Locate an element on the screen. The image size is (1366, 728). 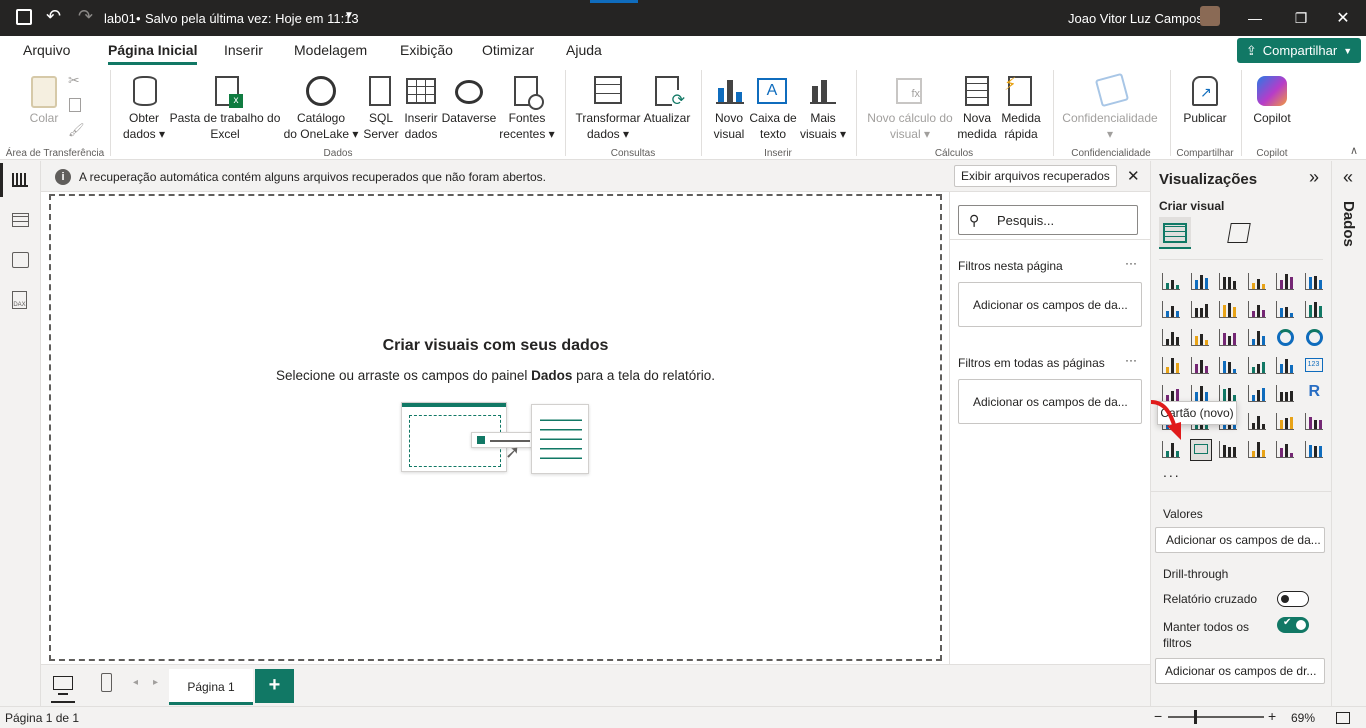
mobile-layout-icon is located at coordinates (106, 682).